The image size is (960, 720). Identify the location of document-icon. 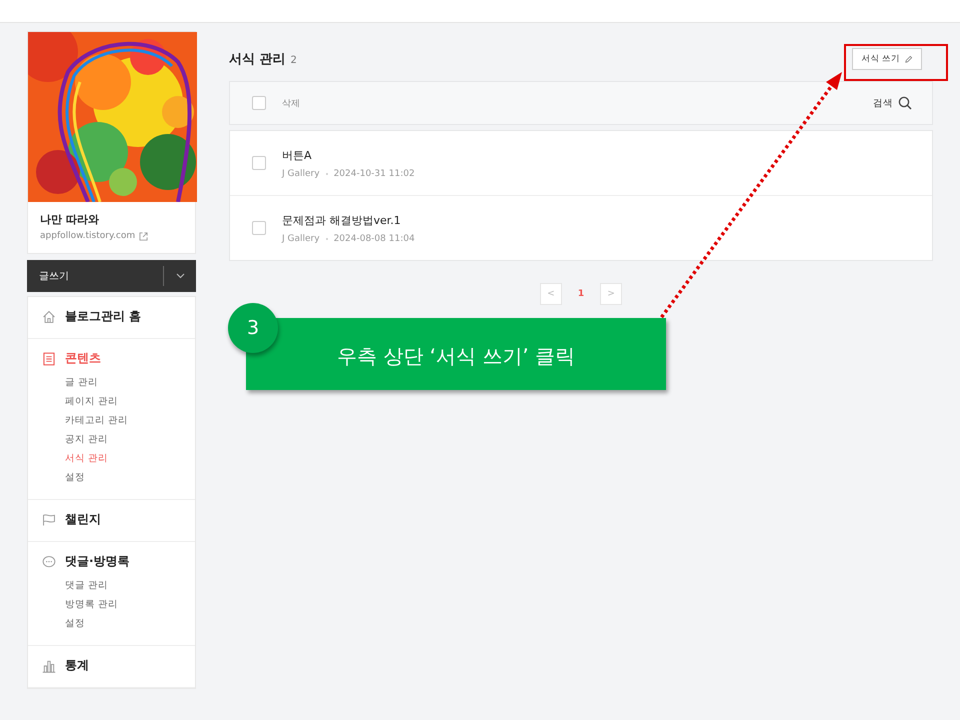
(49, 359).